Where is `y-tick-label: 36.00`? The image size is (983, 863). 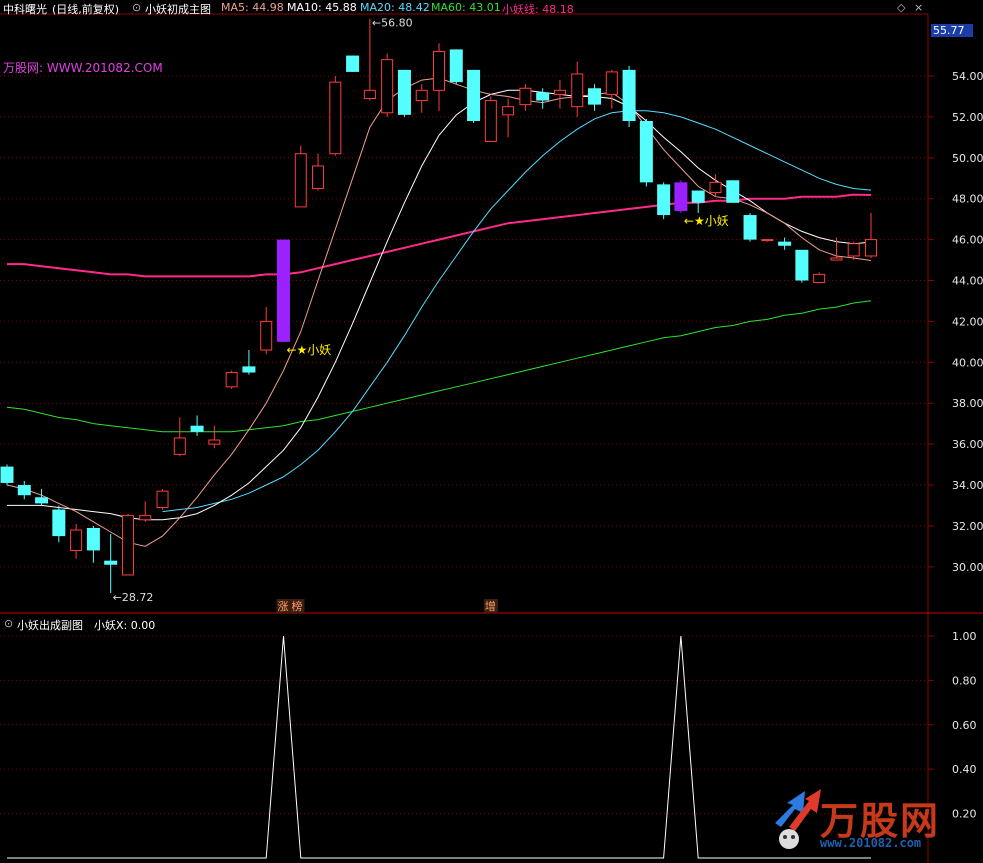 y-tick-label: 36.00 is located at coordinates (967, 444).